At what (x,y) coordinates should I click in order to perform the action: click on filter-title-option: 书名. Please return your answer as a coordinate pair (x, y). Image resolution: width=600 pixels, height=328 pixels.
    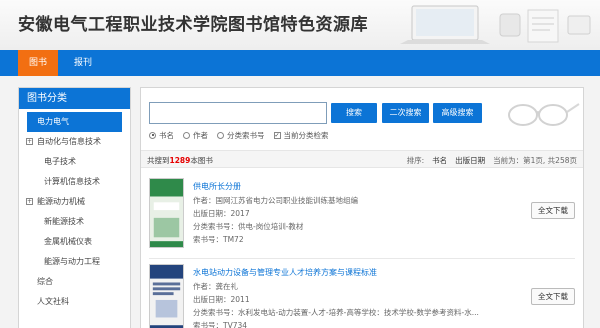
    Looking at the image, I should click on (161, 135).